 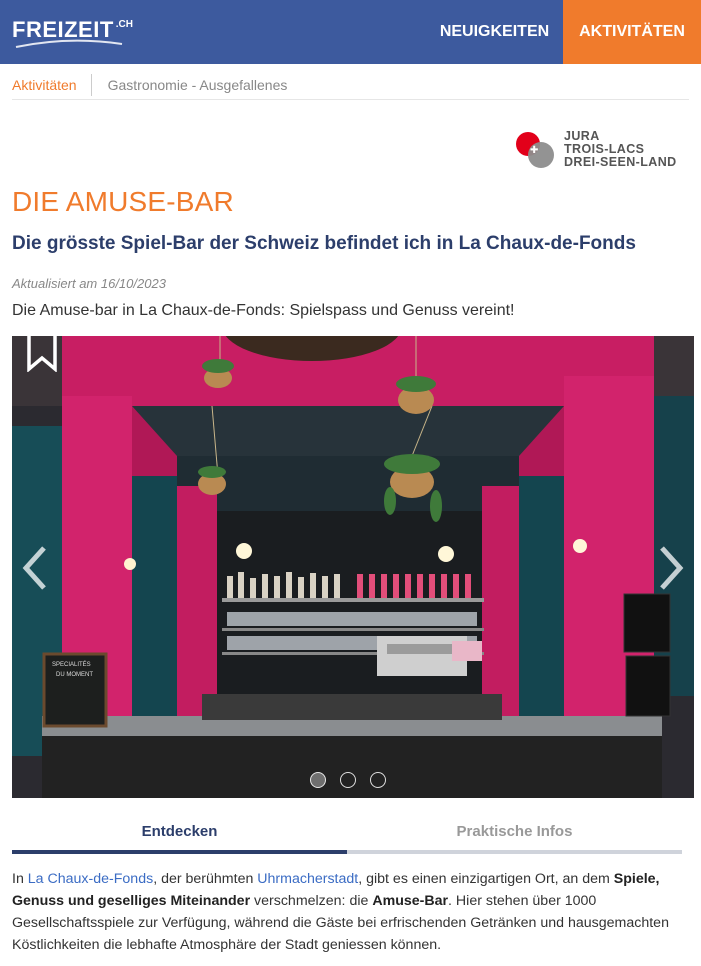 I want to click on nav-news-link: NEUIGKEITEN, so click(x=494, y=32).